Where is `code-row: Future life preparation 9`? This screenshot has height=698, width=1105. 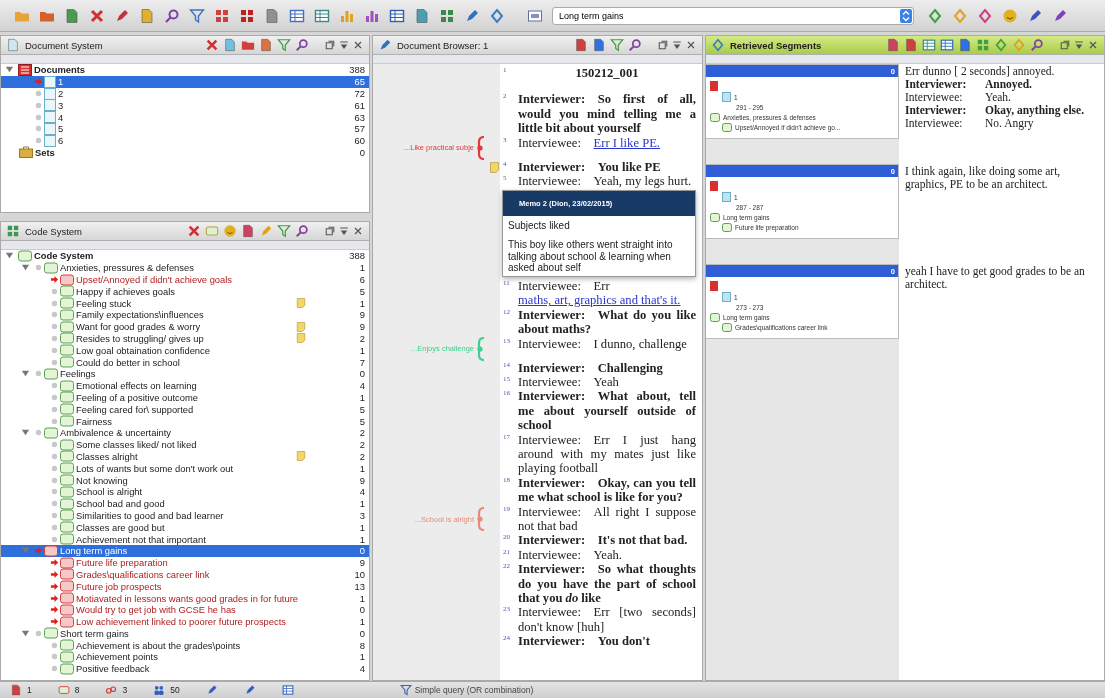
code-row: Future life preparation 9 is located at coordinates (185, 562).